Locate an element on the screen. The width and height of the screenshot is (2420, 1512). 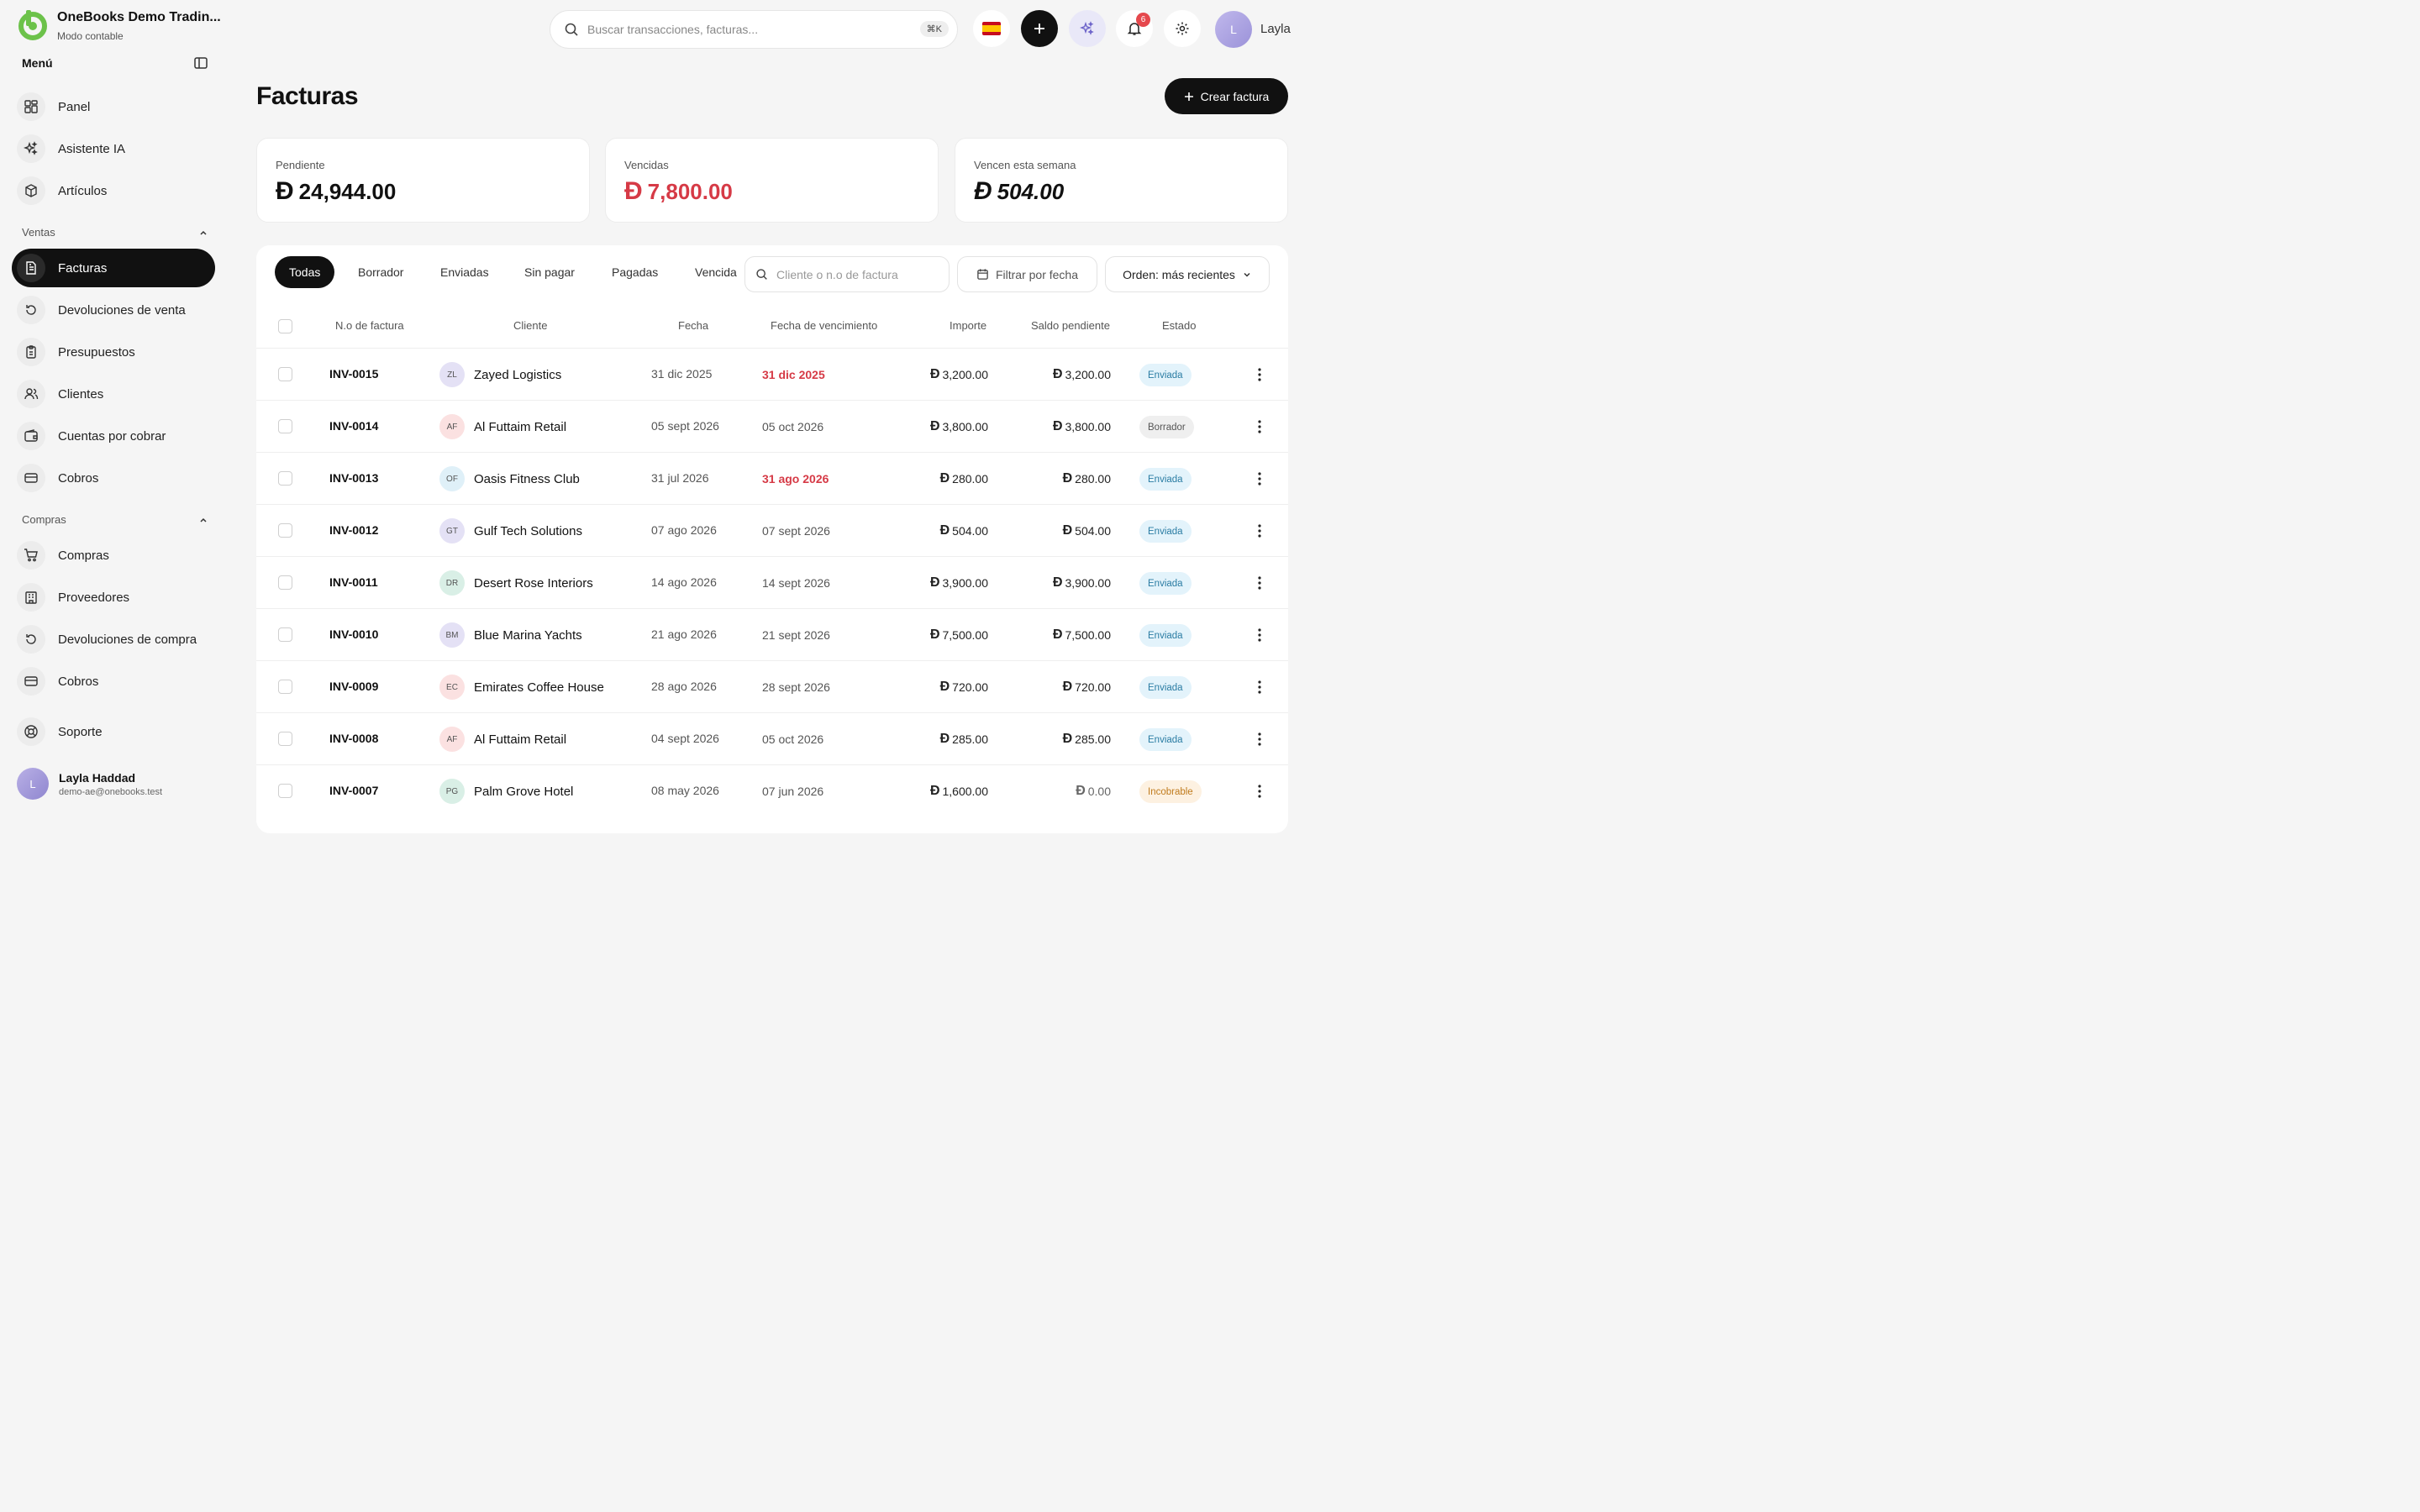
sidebar-item-purchase-returns: Devoluciones de compra is located at coordinates (113, 639).